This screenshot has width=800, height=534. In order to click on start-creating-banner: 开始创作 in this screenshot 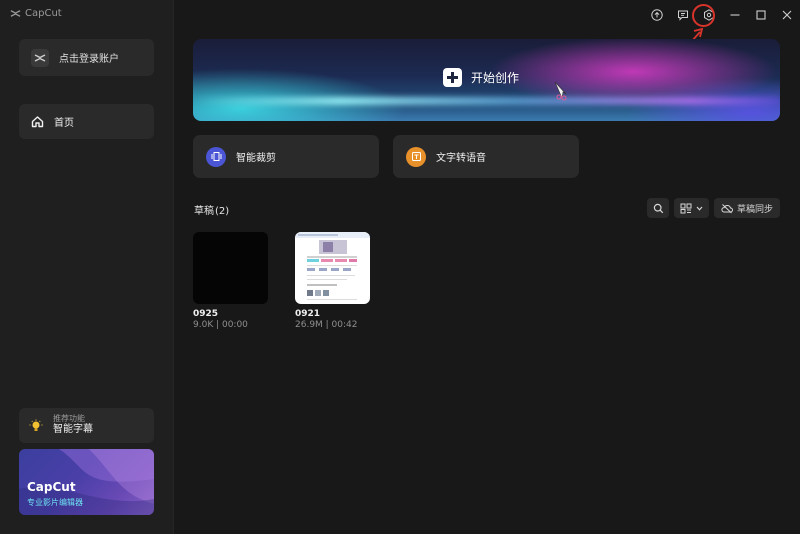, I will do `click(486, 80)`.